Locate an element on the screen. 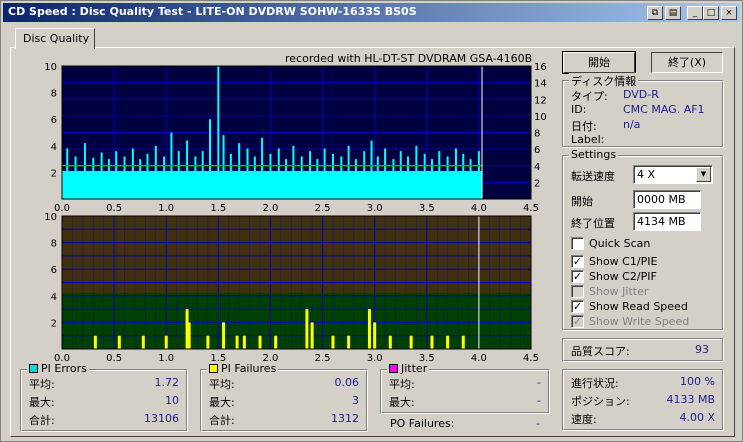 This screenshot has width=743, height=442. close-button: × is located at coordinates (729, 13).